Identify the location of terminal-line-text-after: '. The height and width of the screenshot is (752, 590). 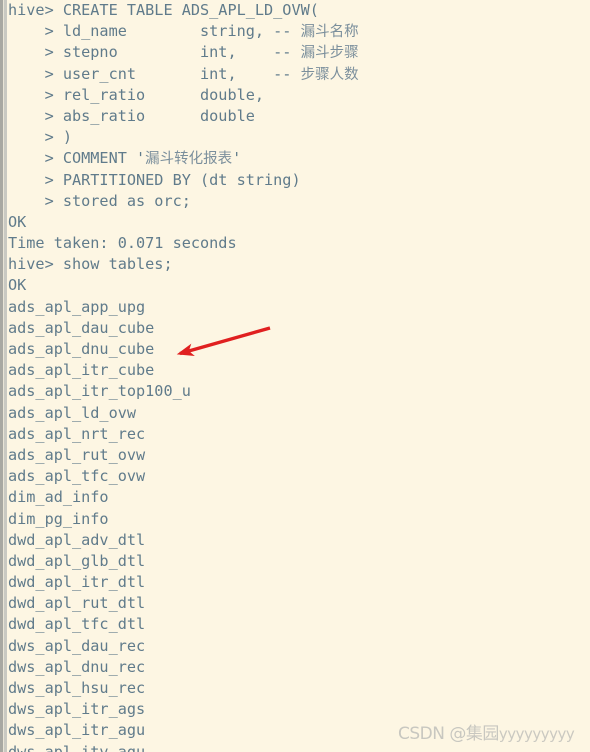
(237, 158).